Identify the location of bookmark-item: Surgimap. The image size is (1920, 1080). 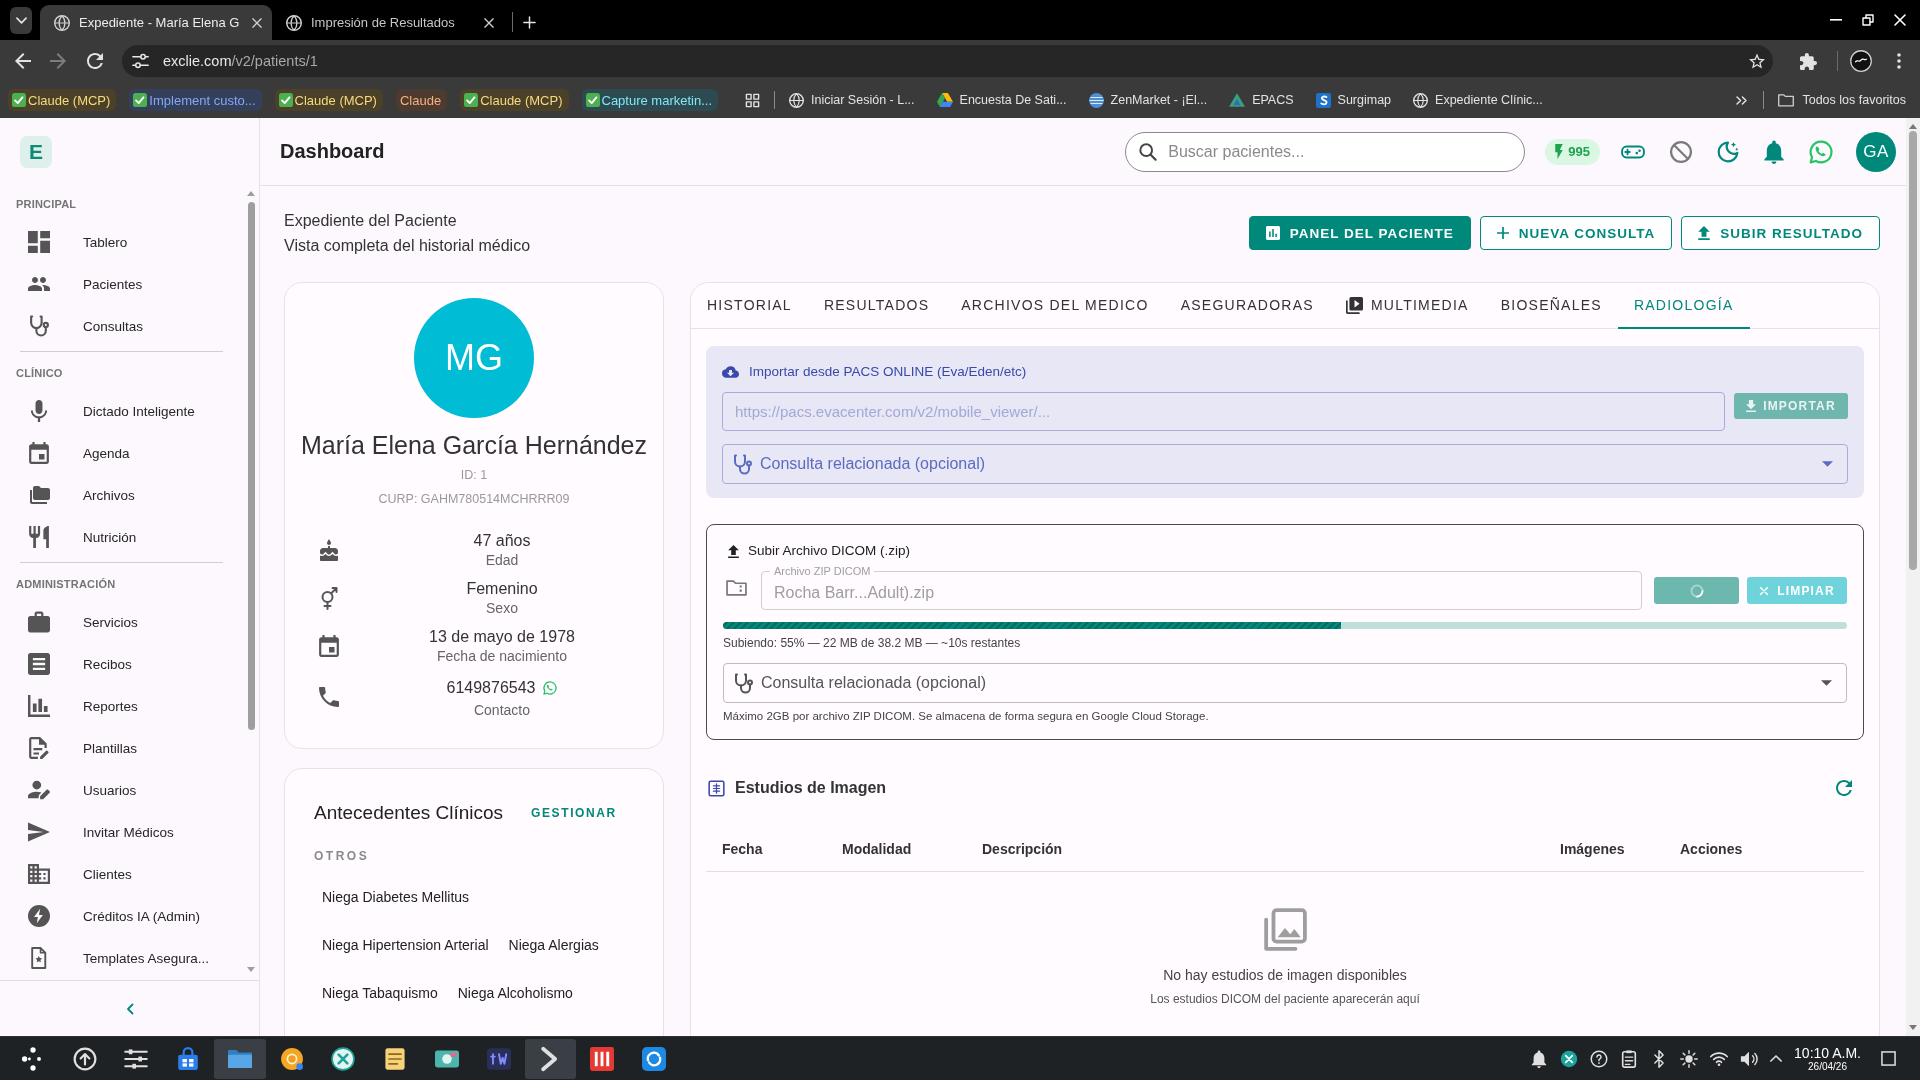
(1353, 100).